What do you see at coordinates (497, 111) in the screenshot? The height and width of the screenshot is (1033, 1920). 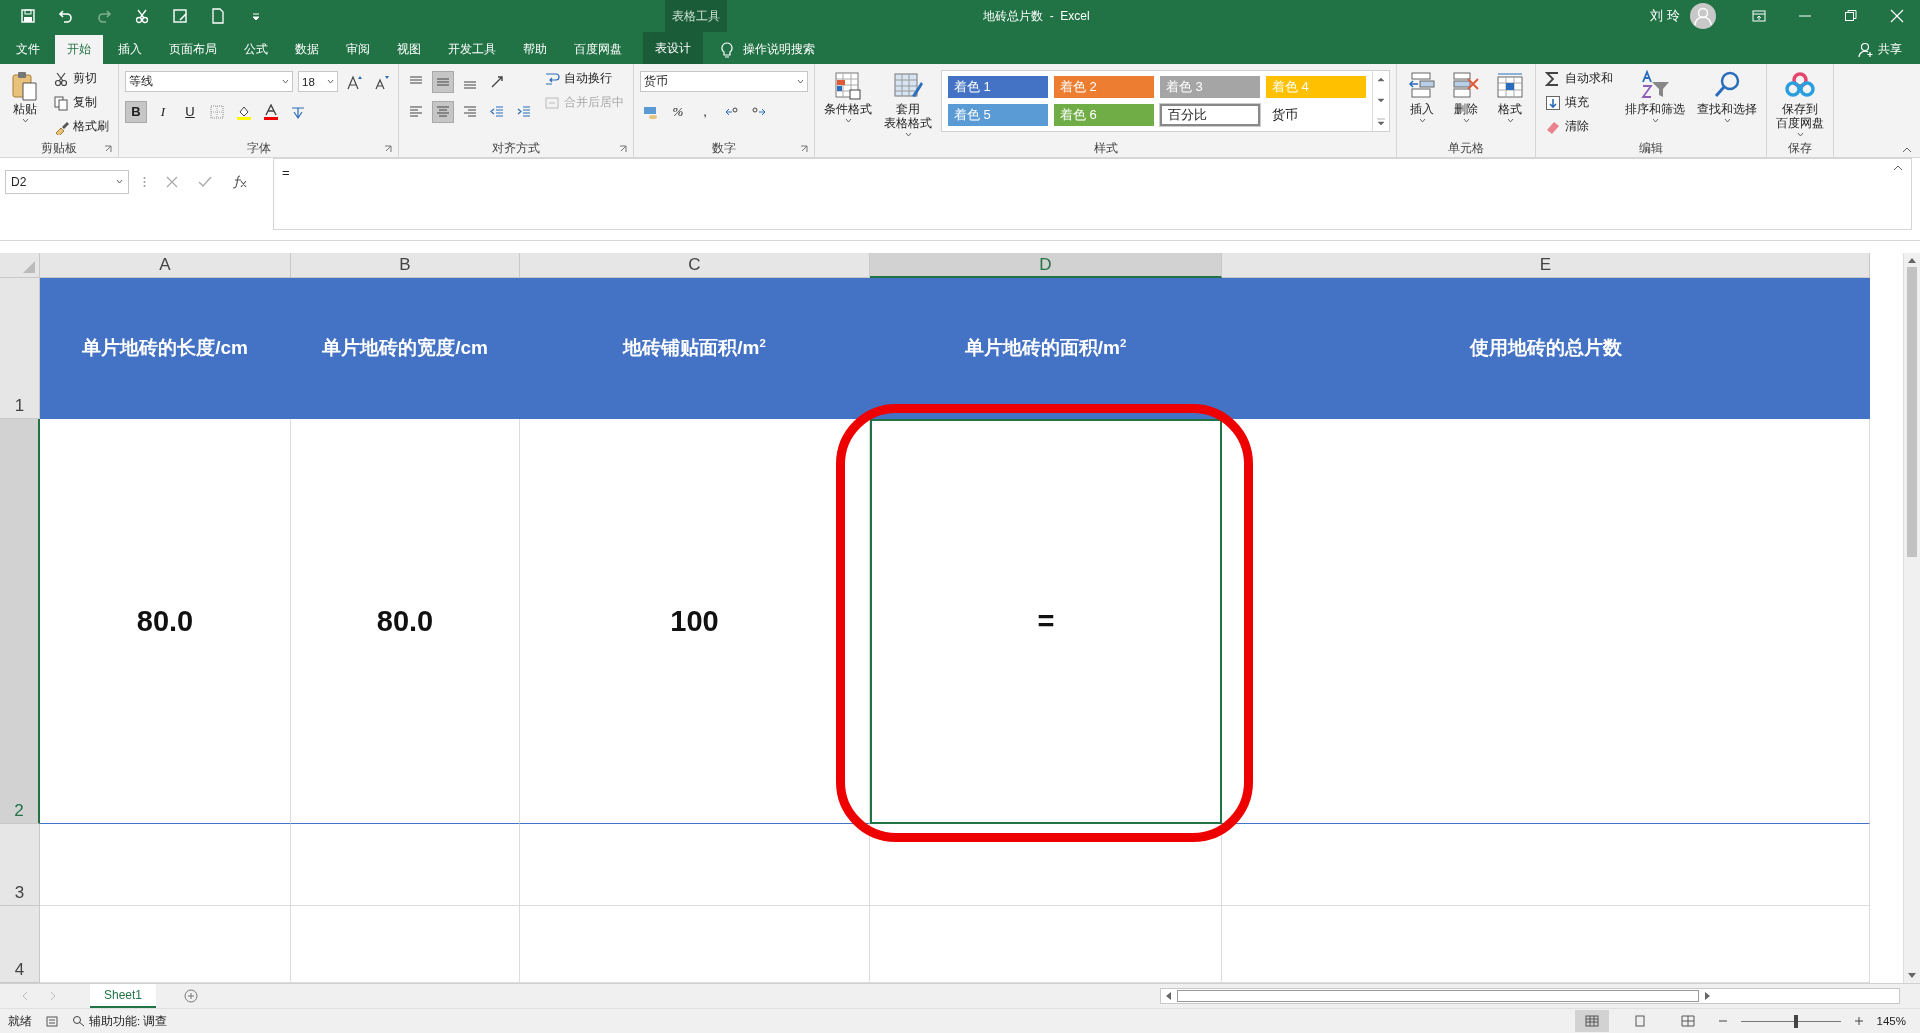 I see `outdent-icon` at bounding box center [497, 111].